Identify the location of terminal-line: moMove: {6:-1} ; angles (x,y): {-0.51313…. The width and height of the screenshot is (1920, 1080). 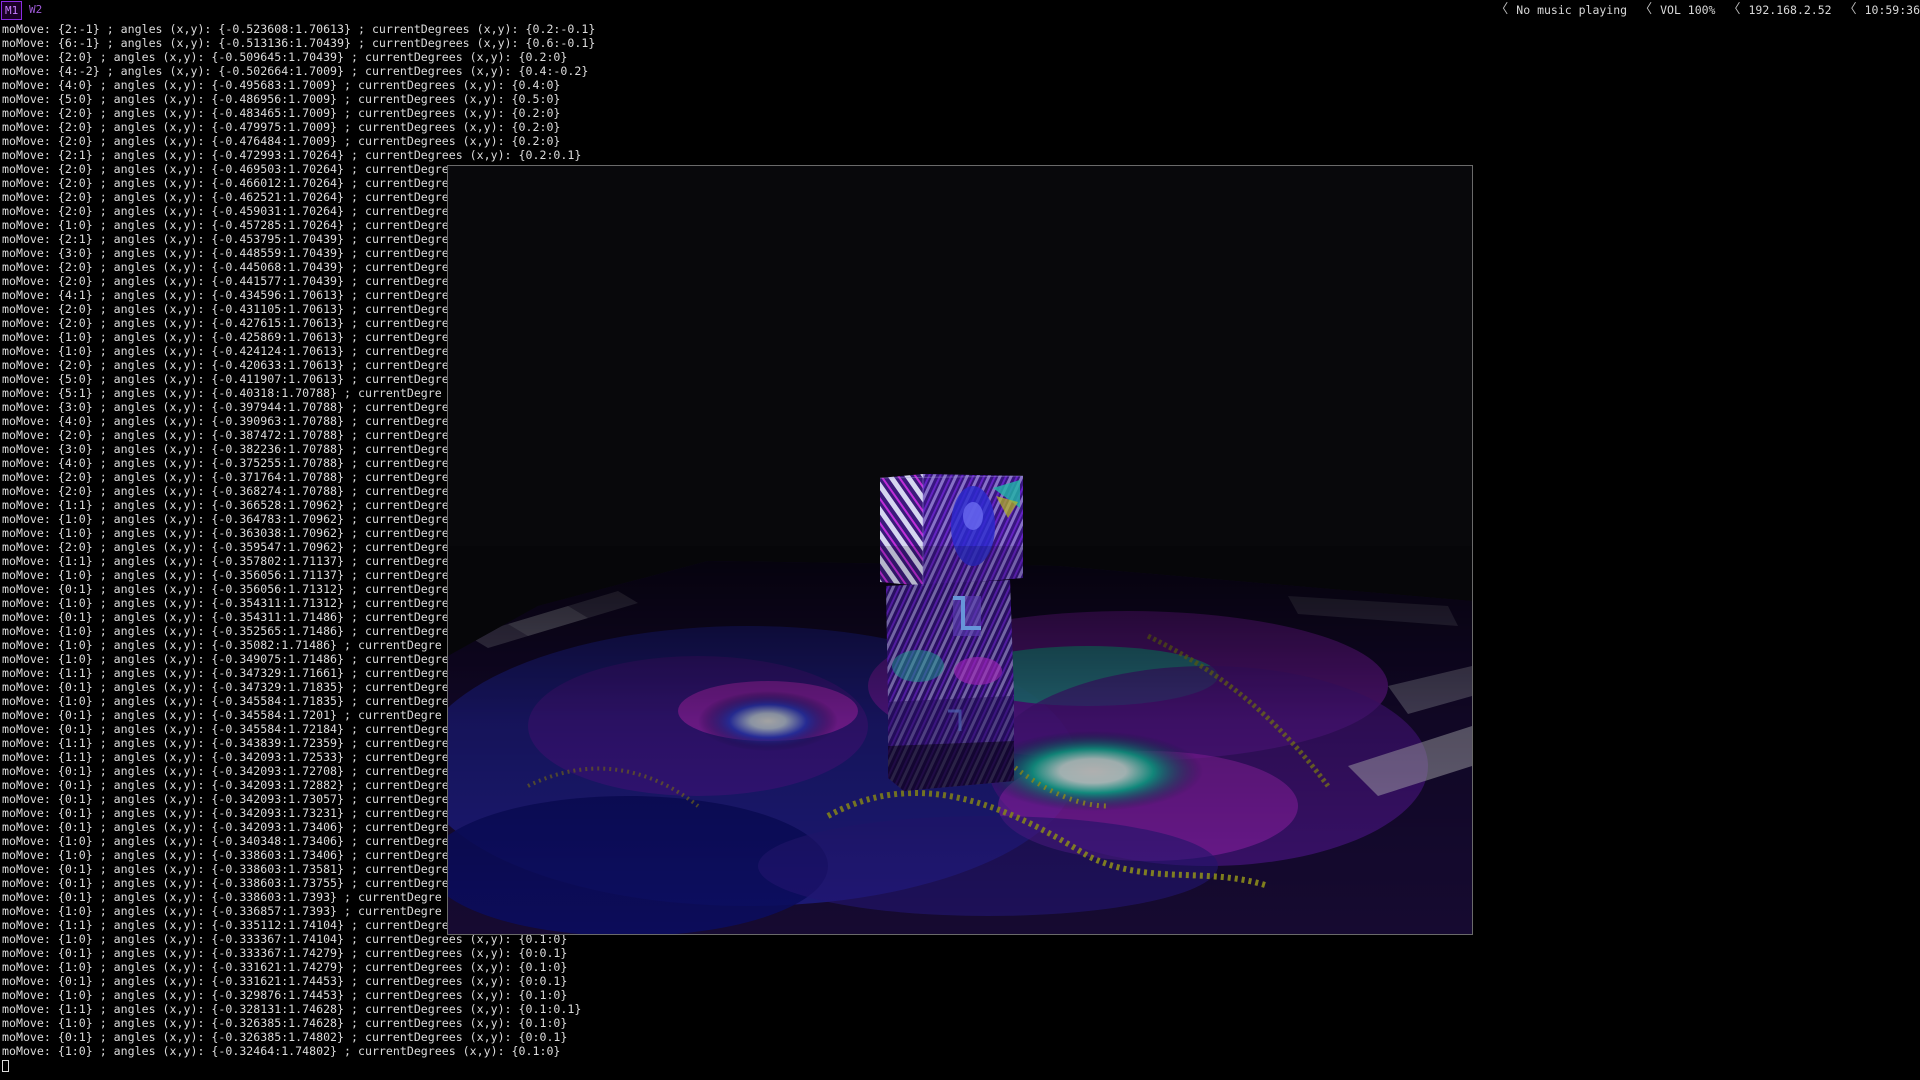
(299, 43).